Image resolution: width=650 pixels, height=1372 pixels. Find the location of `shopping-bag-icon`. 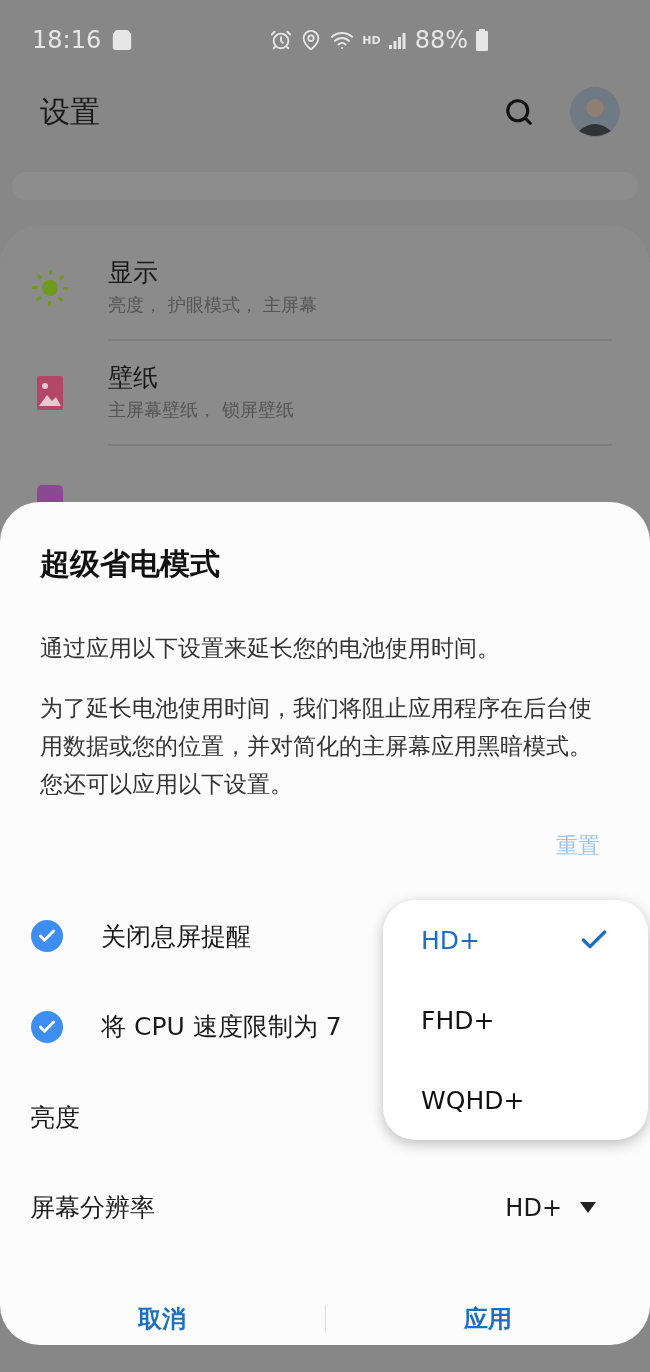

shopping-bag-icon is located at coordinates (122, 40).